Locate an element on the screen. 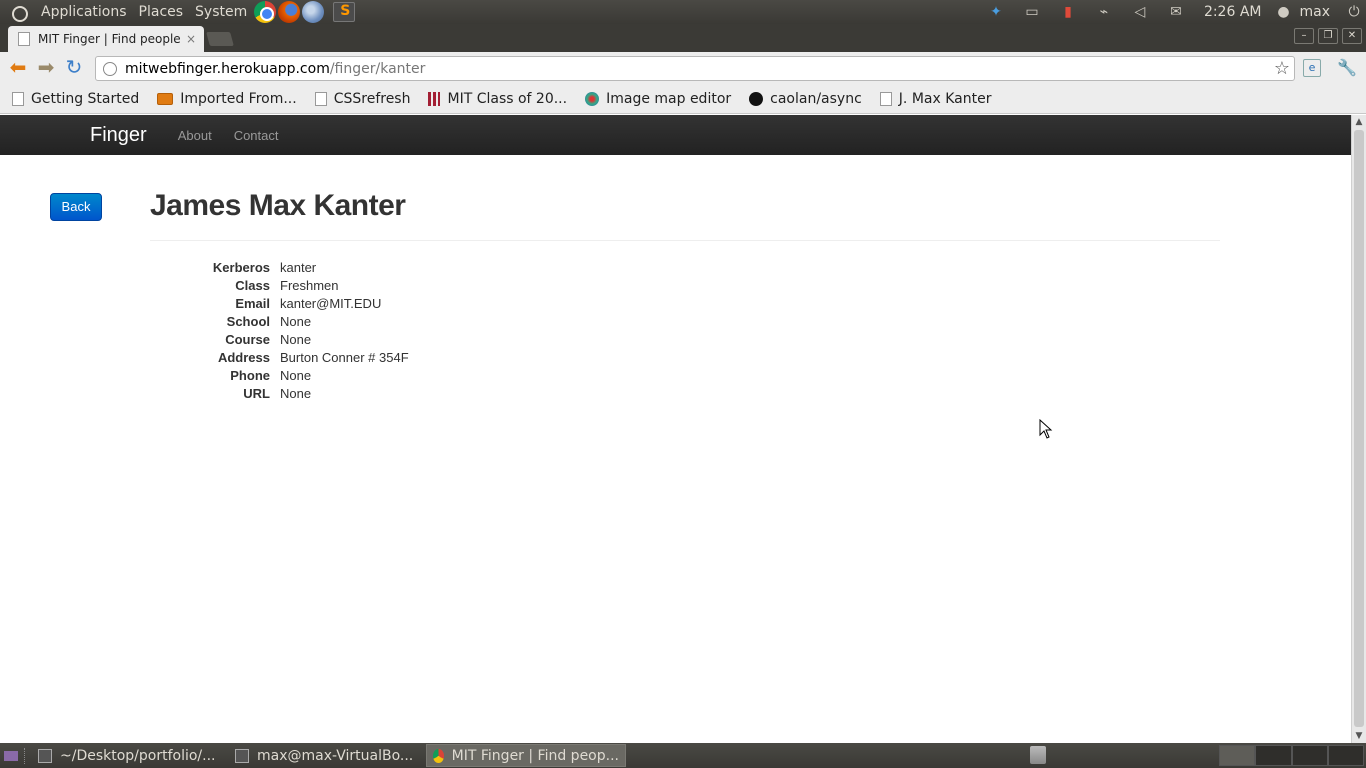  wrench-icon: 🔧 is located at coordinates (1347, 68).